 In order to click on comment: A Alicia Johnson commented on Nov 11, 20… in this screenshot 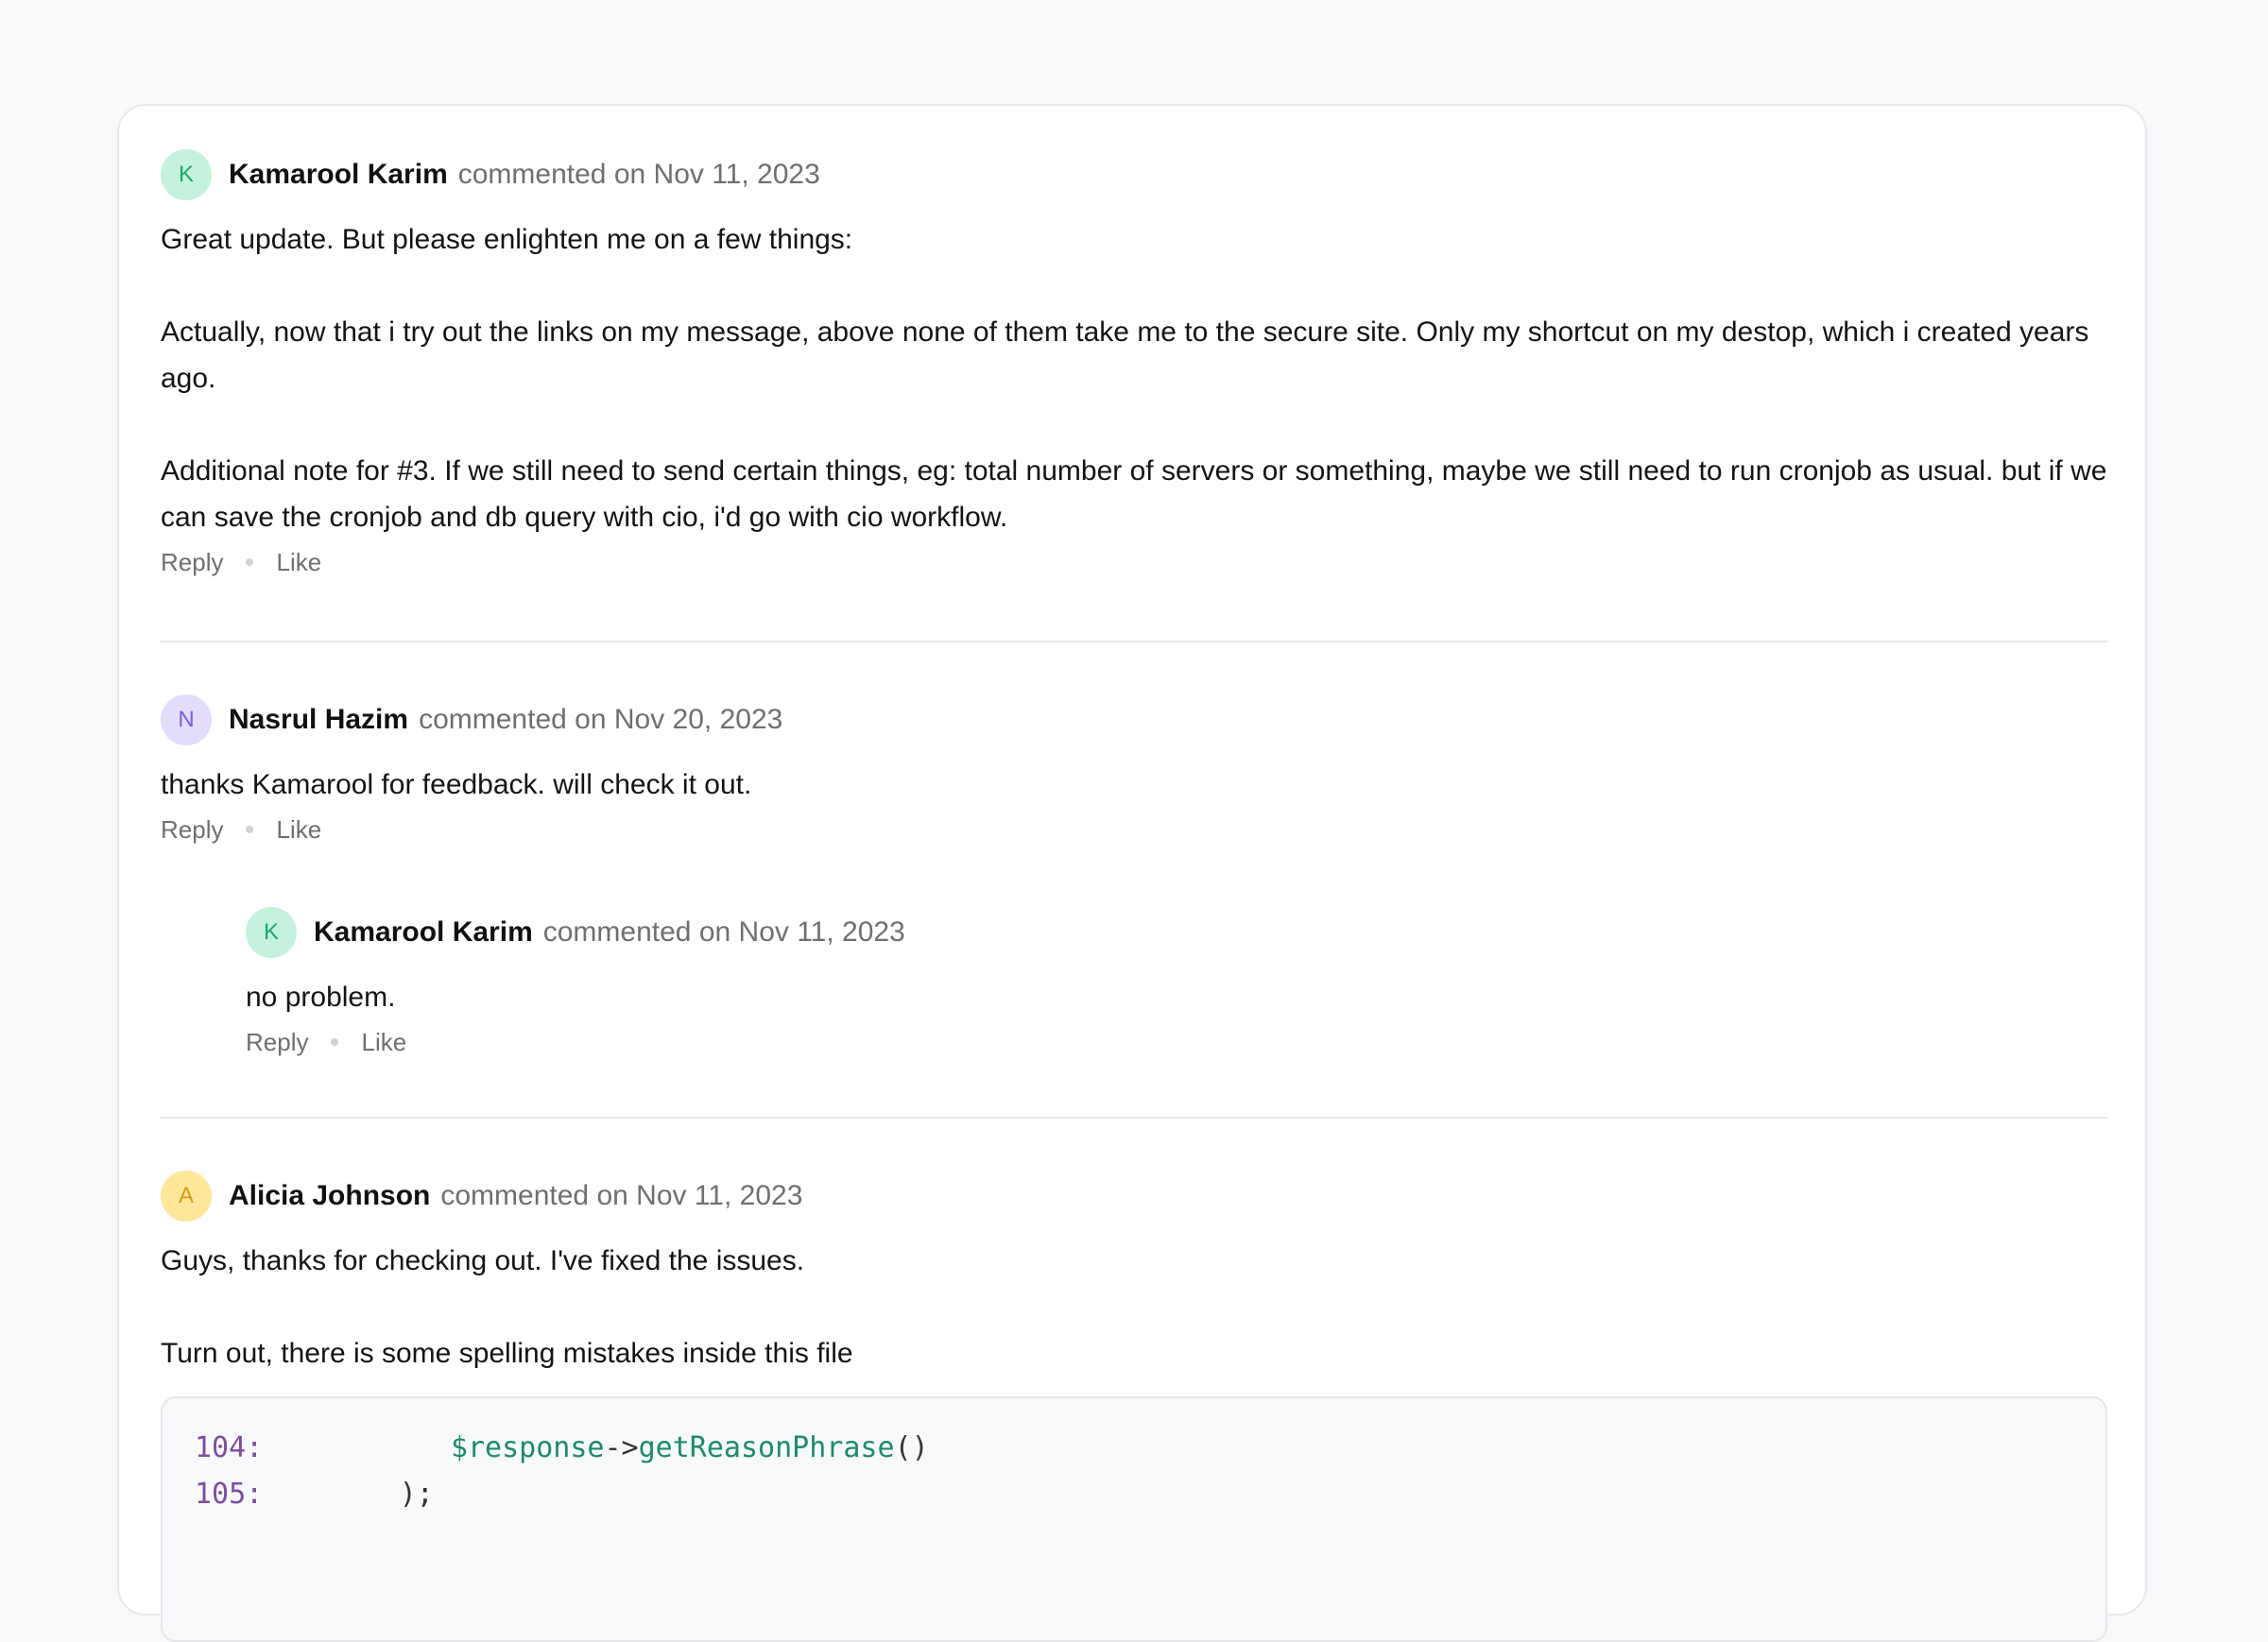, I will do `click(1134, 1274)`.